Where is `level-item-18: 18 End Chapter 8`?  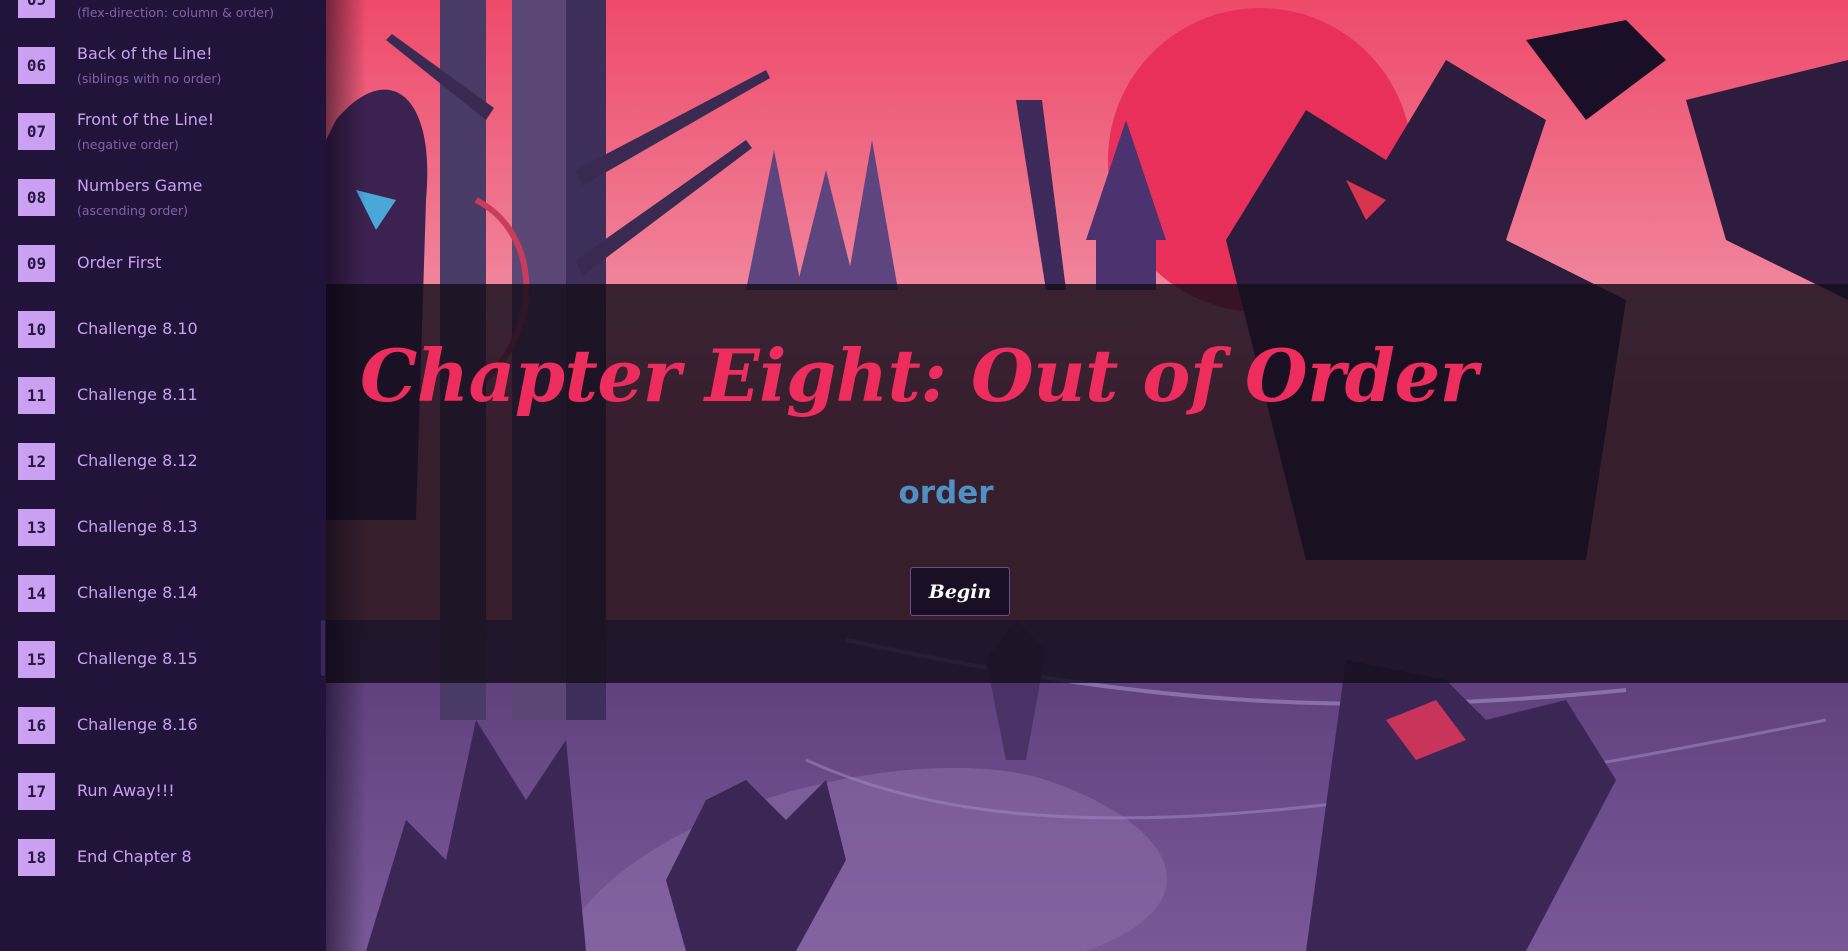 level-item-18: 18 End Chapter 8 is located at coordinates (163, 855).